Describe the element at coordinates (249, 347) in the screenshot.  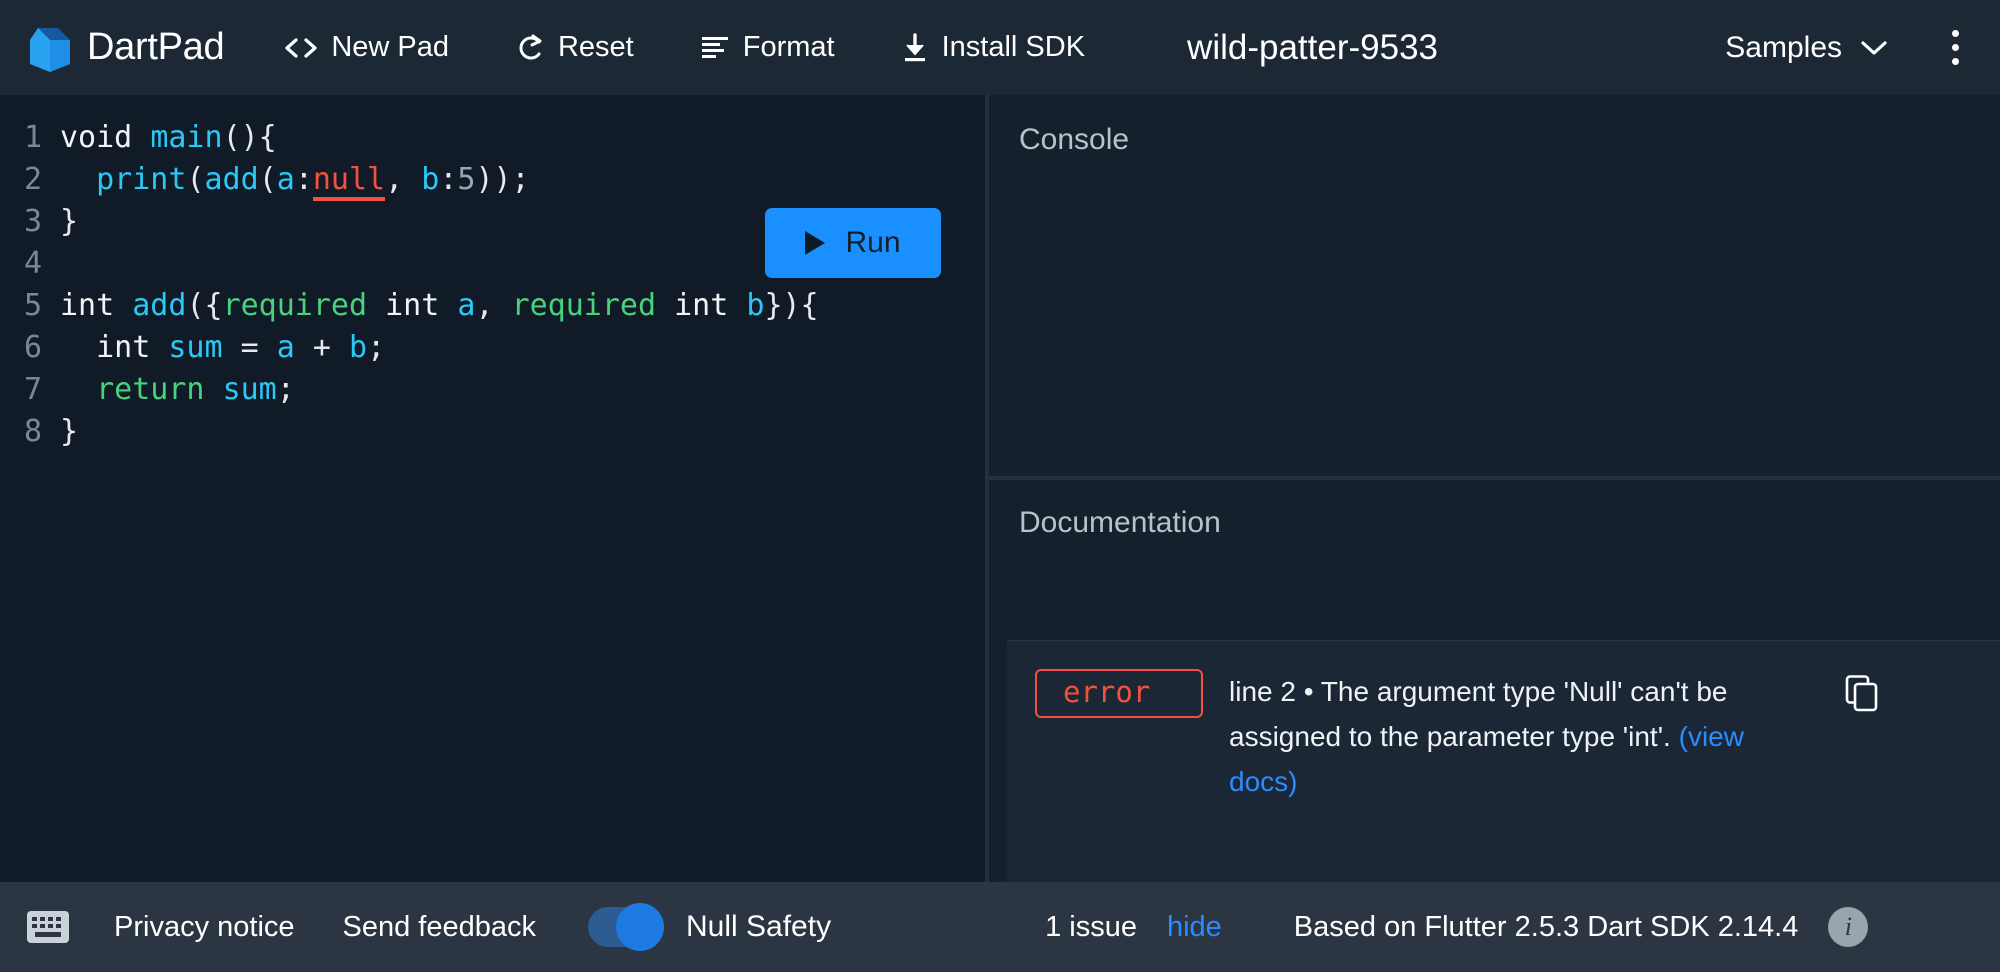
I see `code-token: =` at that location.